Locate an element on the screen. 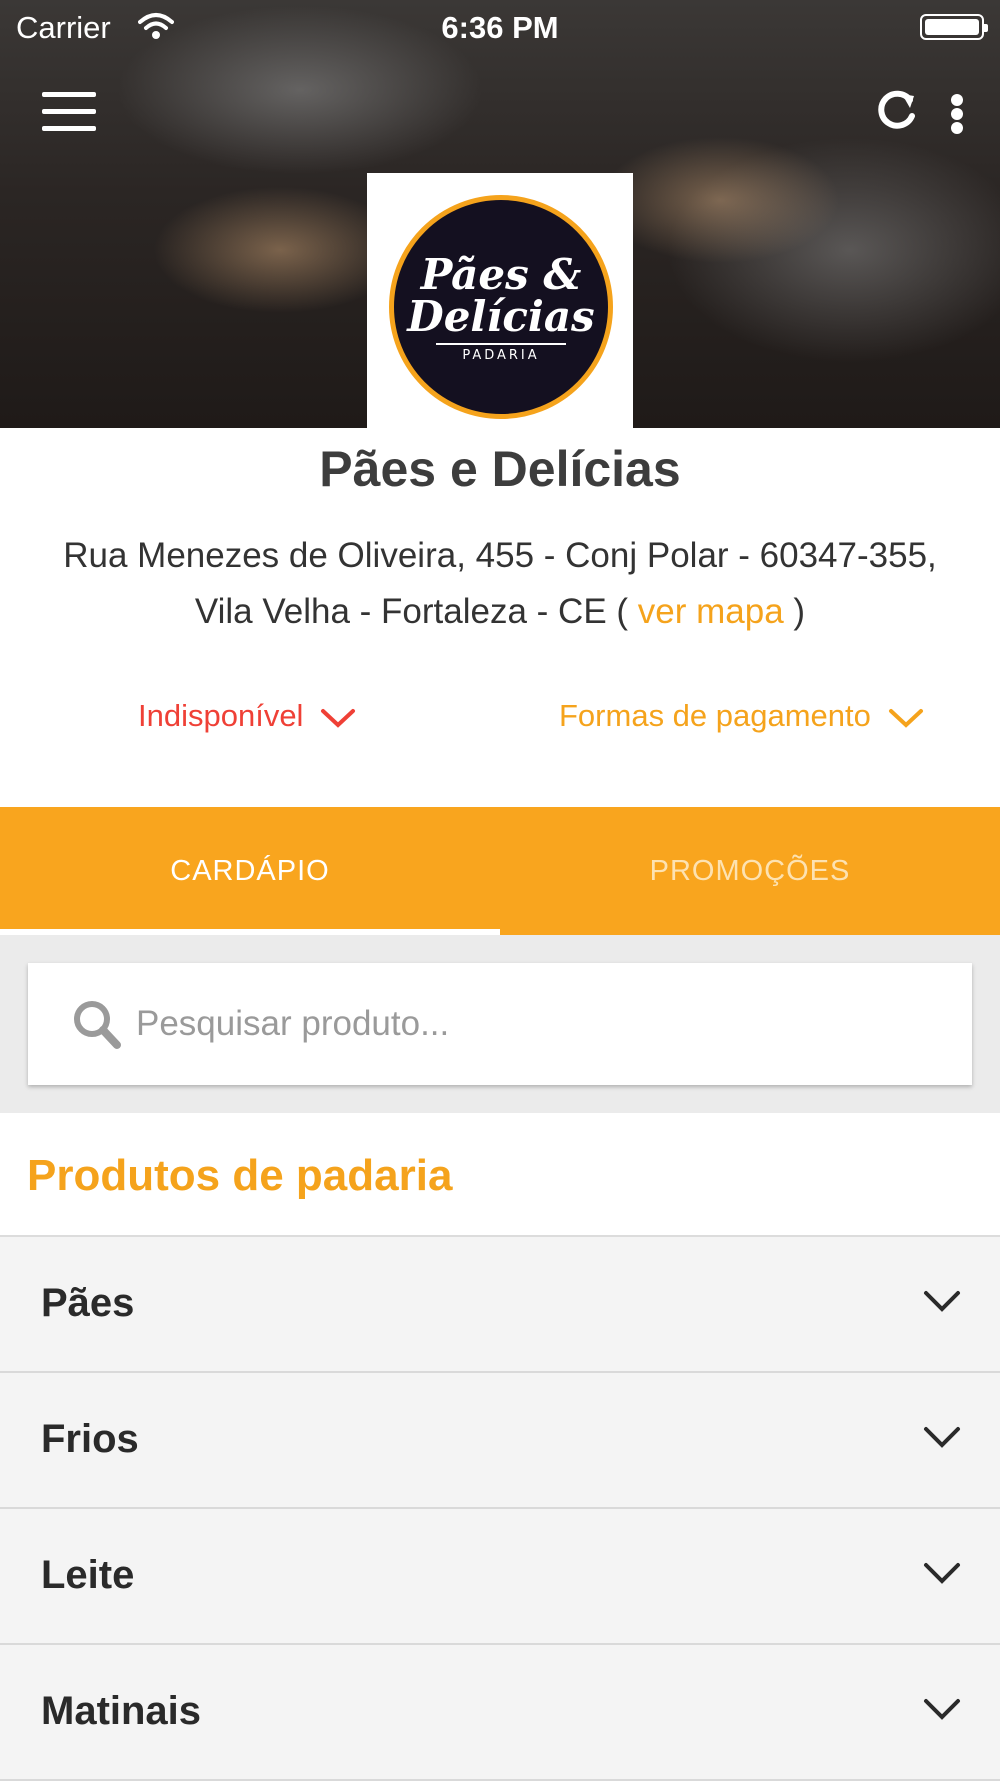 This screenshot has height=1781, width=1000. category-label: Matinais is located at coordinates (121, 1711).